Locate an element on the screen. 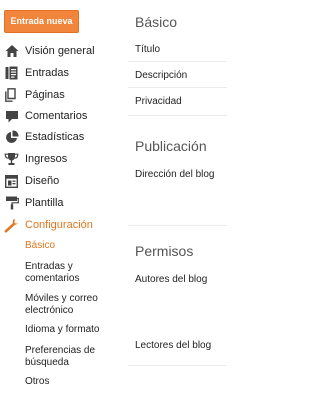 The image size is (320, 400). submenu-item-mobile-email: Móviles y correo electrónico is located at coordinates (73, 305).